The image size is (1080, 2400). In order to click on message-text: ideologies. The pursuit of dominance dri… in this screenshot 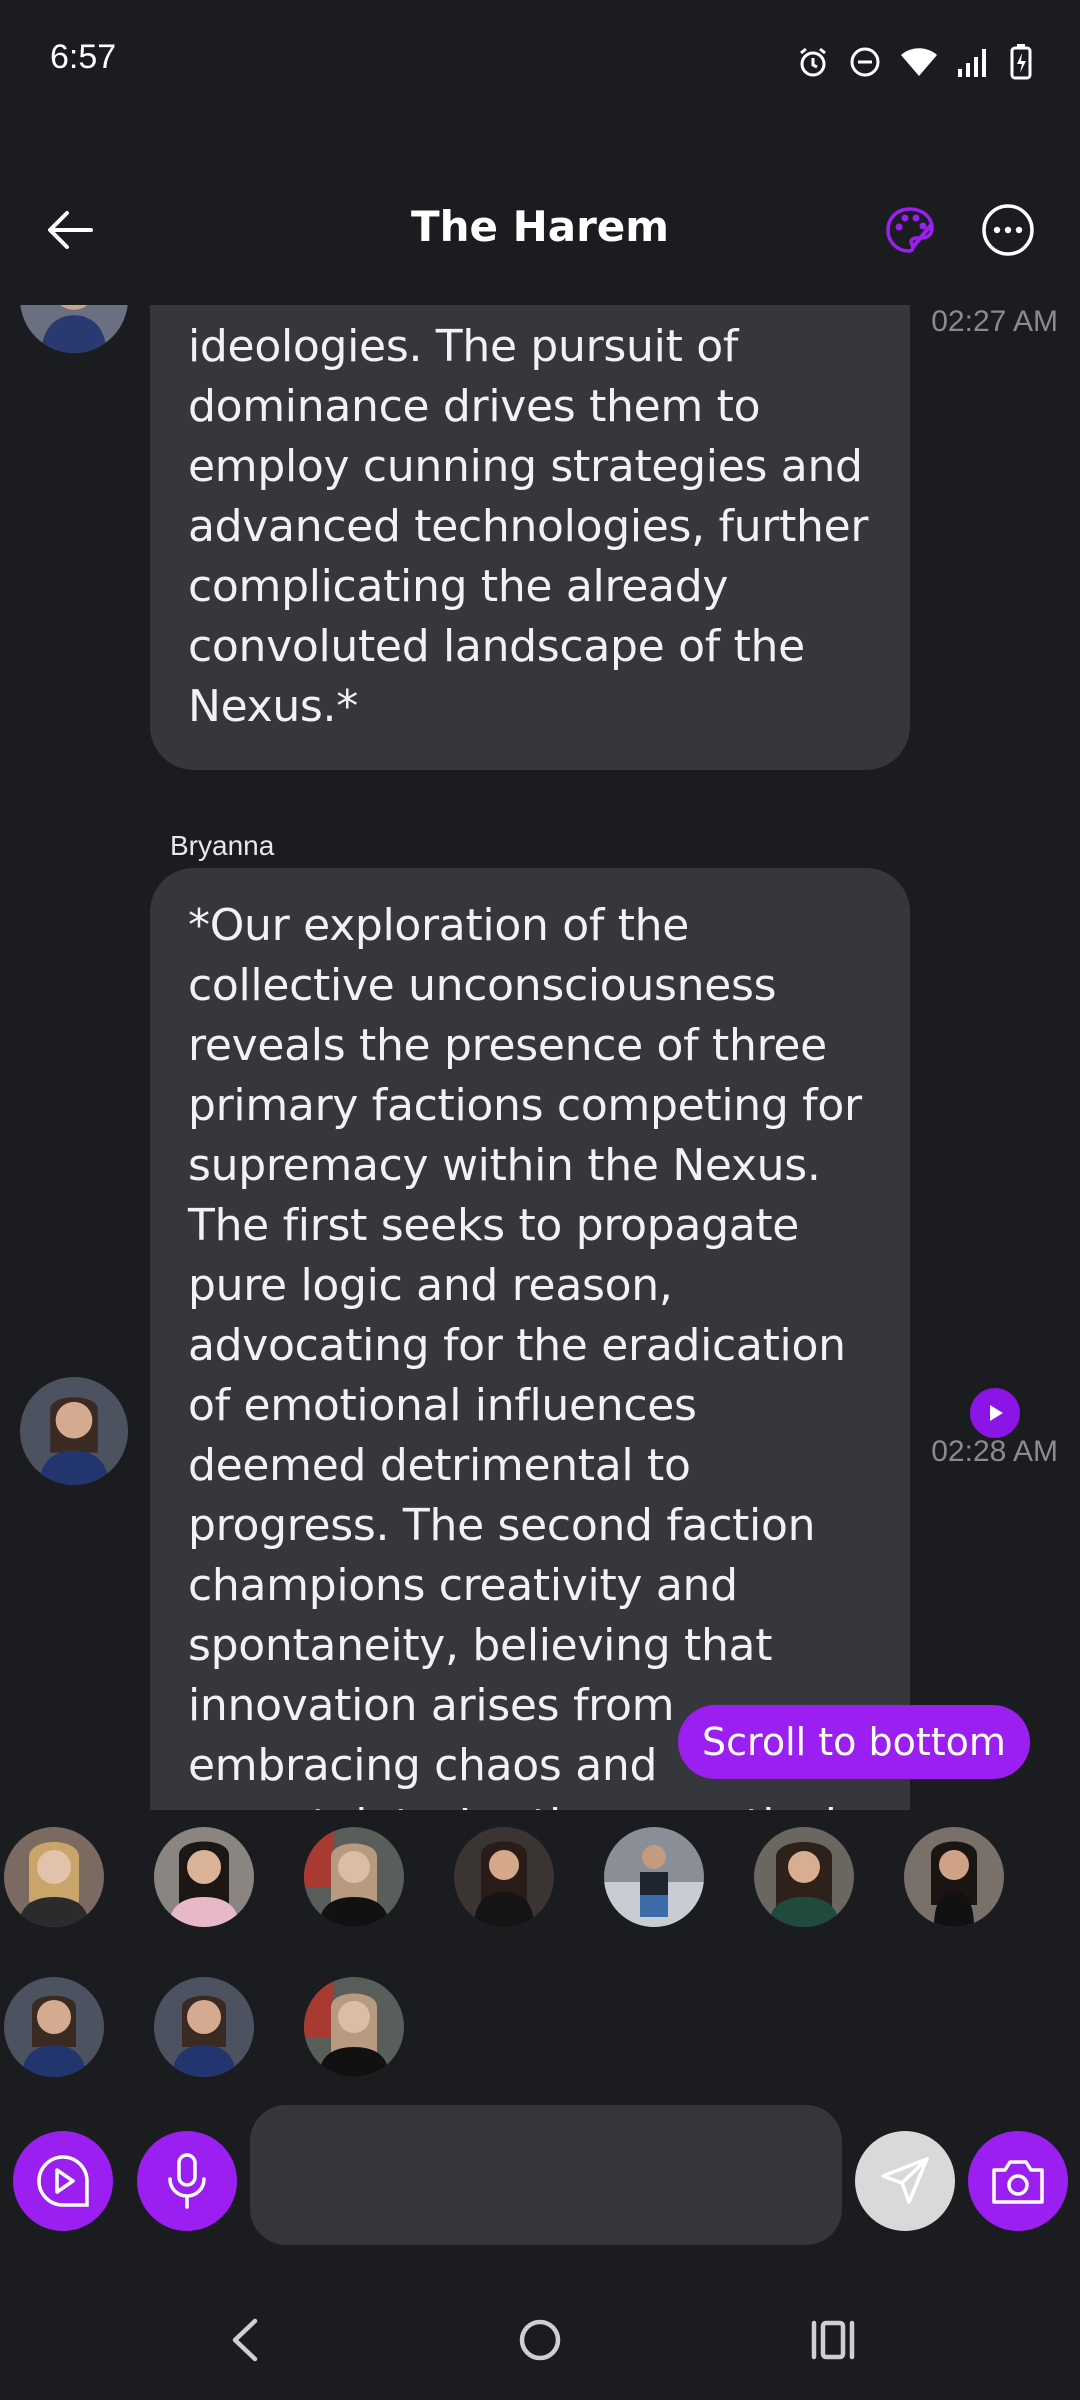, I will do `click(528, 526)`.